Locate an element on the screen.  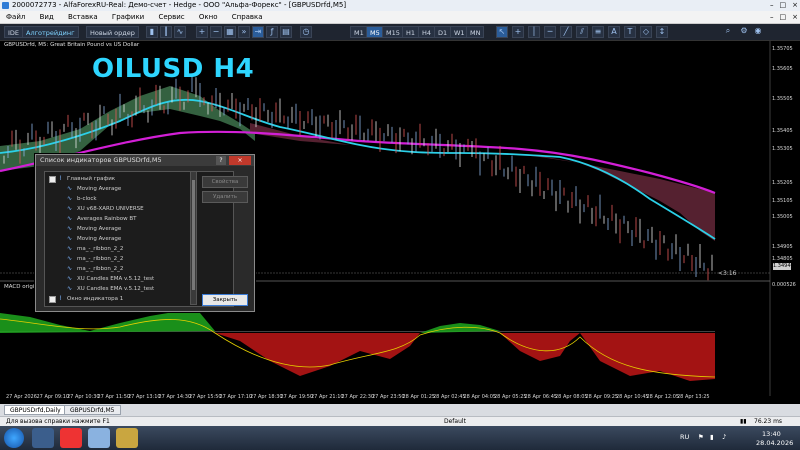
terminal-app-icon is located at coordinates (99, 438).